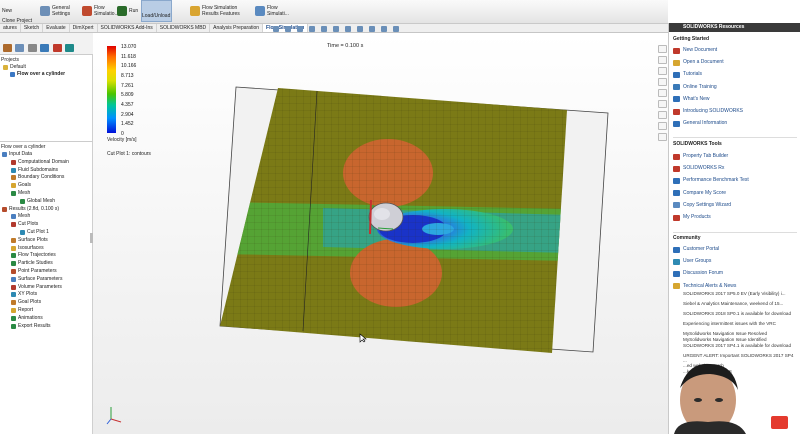  What do you see at coordinates (31, 326) in the screenshot?
I see `flow-tree-item: Export Results` at bounding box center [31, 326].